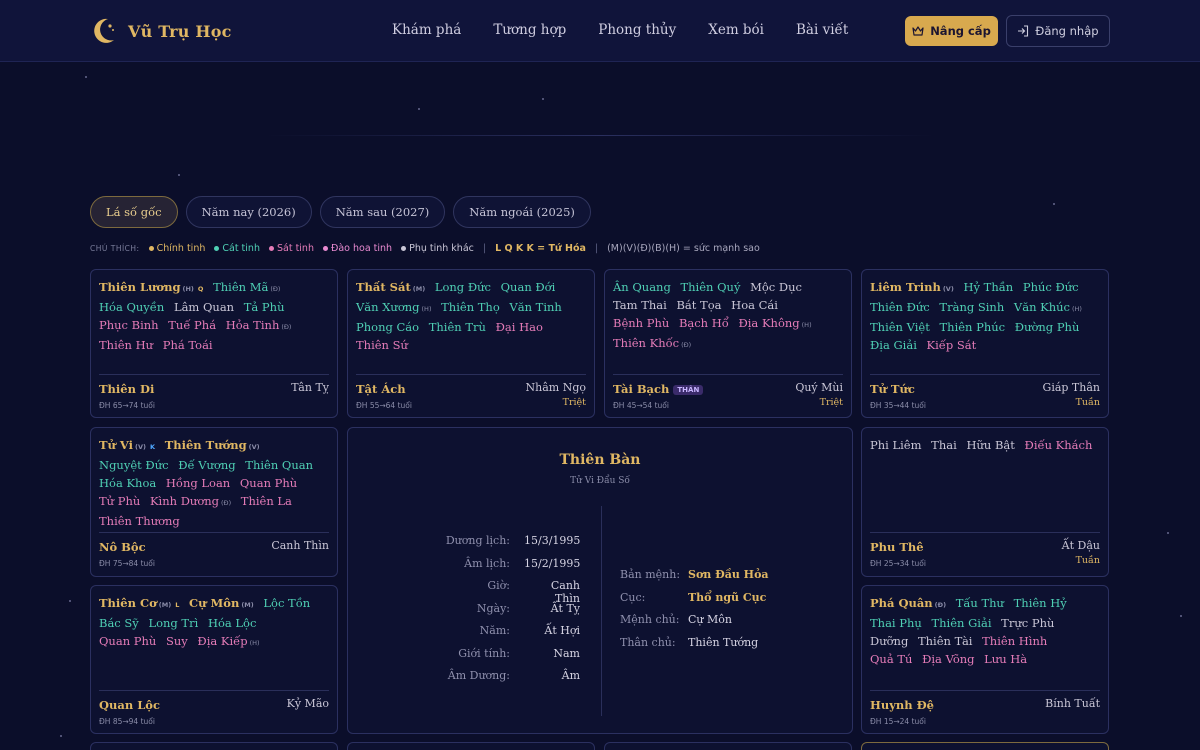 The height and width of the screenshot is (750, 1200). I want to click on star-label: Thiên Thọ, so click(470, 307).